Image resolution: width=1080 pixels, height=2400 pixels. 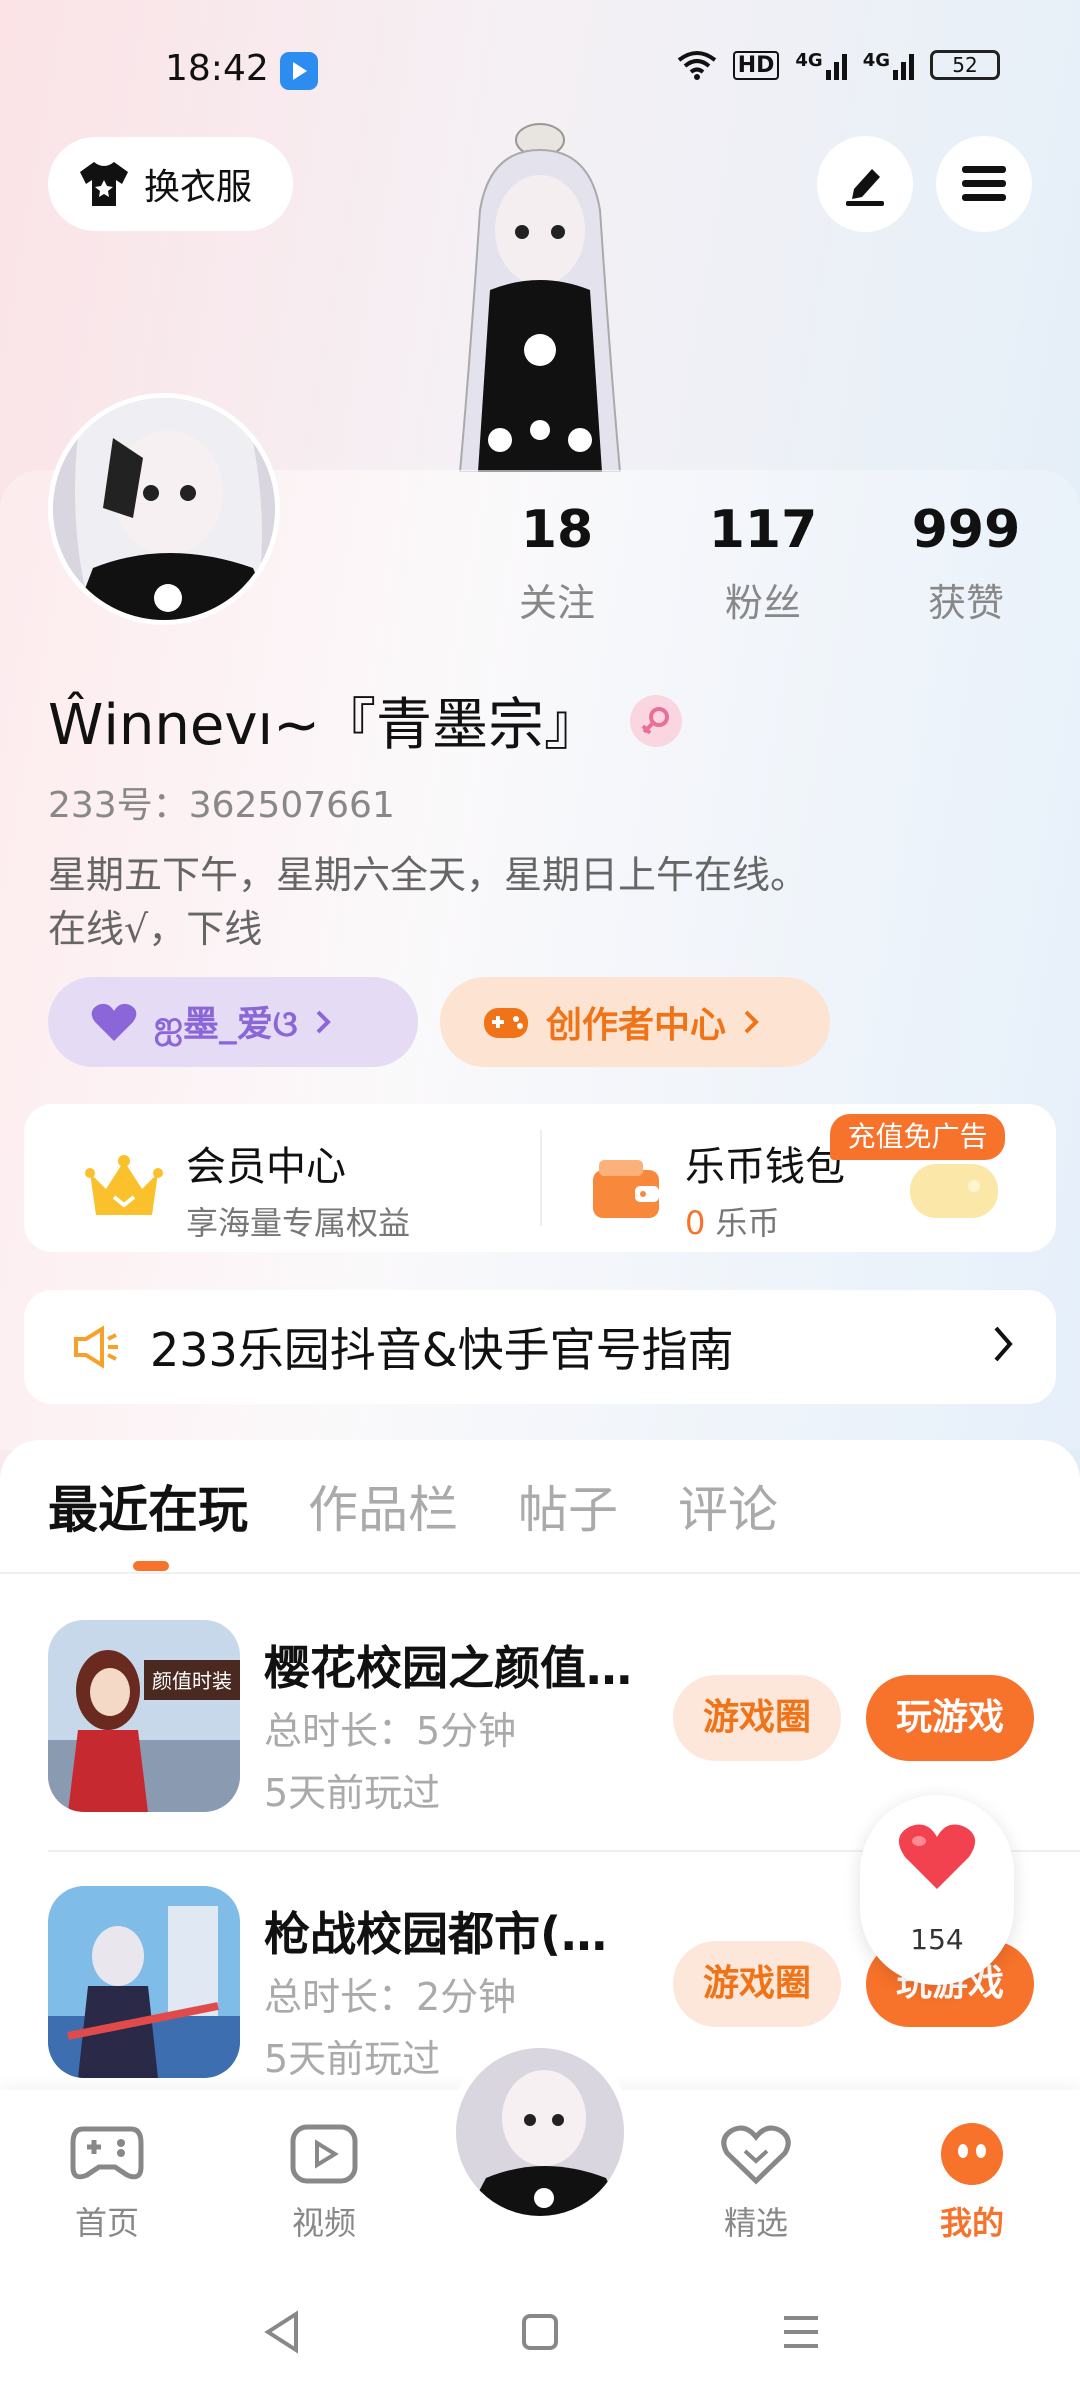 I want to click on wallet-entry: 乐币钱包 0 乐币, so click(x=717, y=1189).